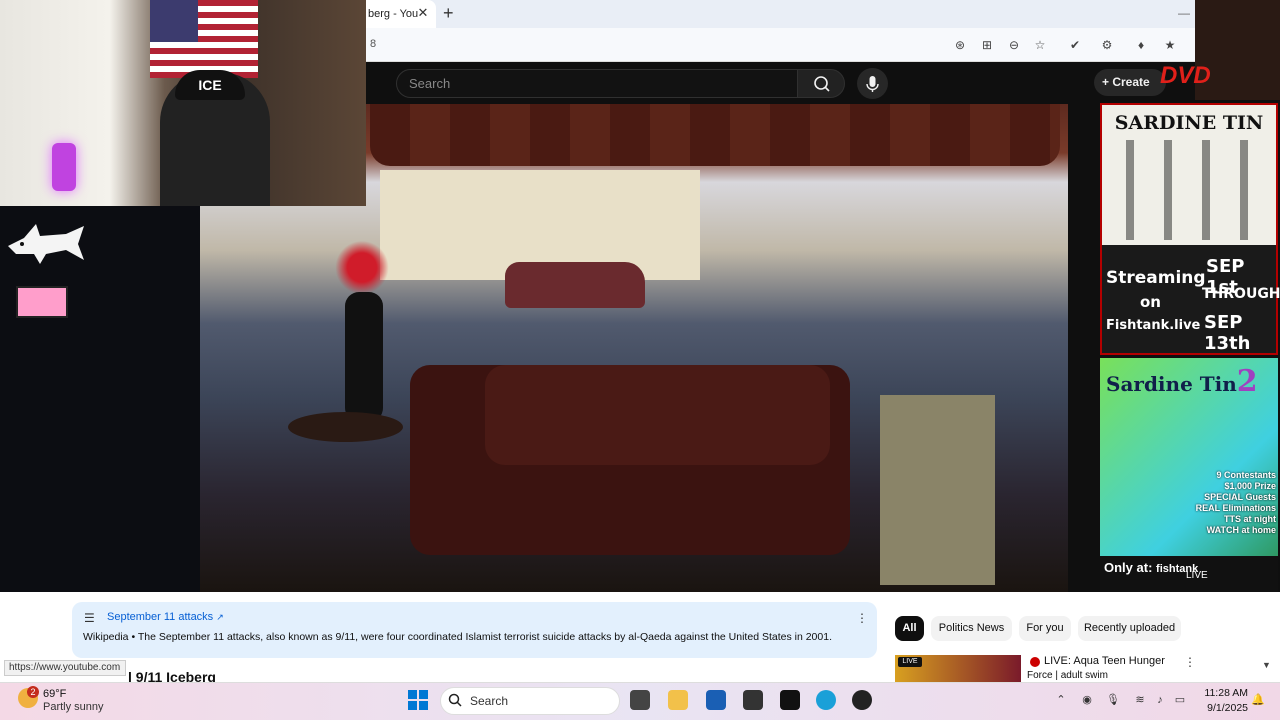 The height and width of the screenshot is (720, 1280). What do you see at coordinates (42, 302) in the screenshot?
I see `nyan-cat-icon` at bounding box center [42, 302].